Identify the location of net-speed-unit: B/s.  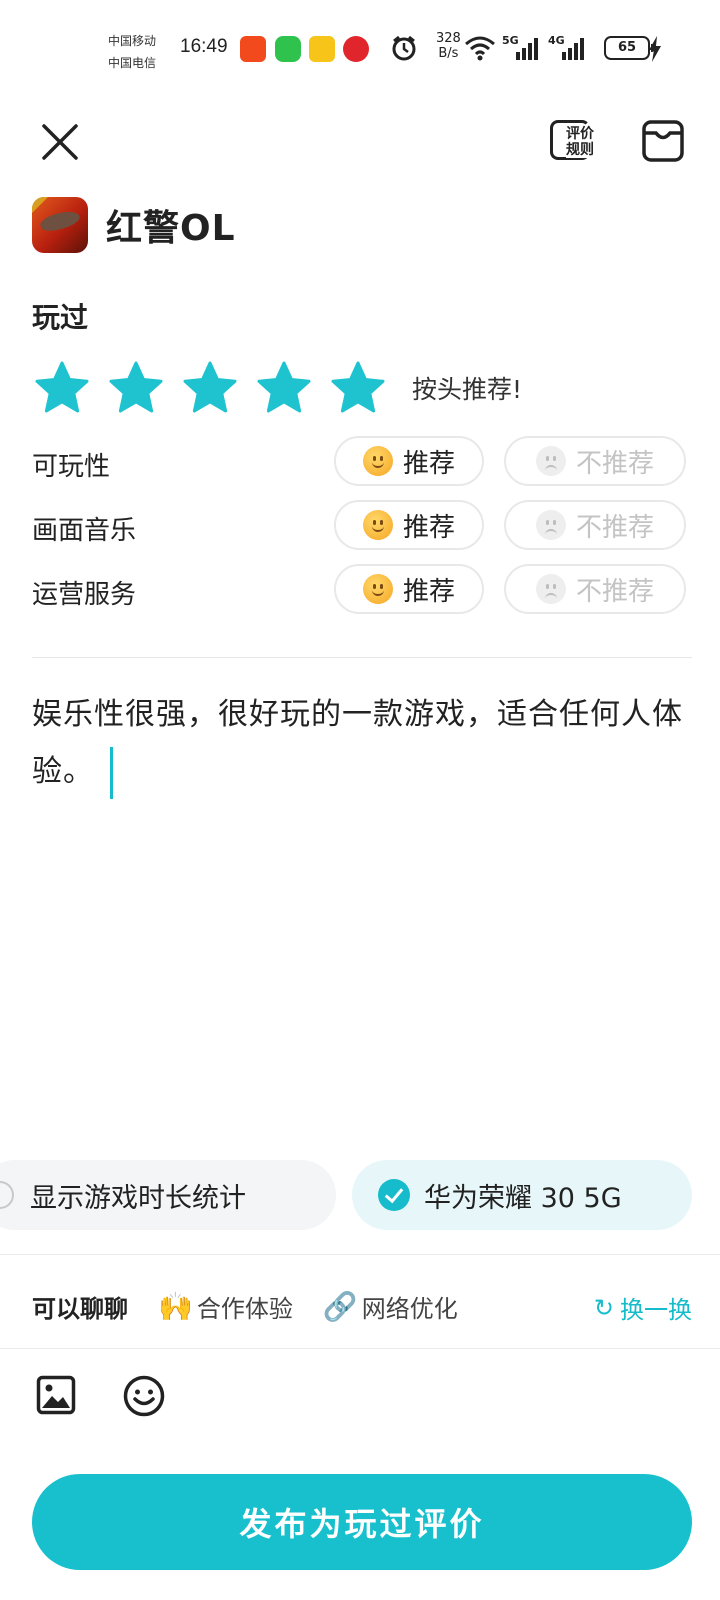
(448, 53).